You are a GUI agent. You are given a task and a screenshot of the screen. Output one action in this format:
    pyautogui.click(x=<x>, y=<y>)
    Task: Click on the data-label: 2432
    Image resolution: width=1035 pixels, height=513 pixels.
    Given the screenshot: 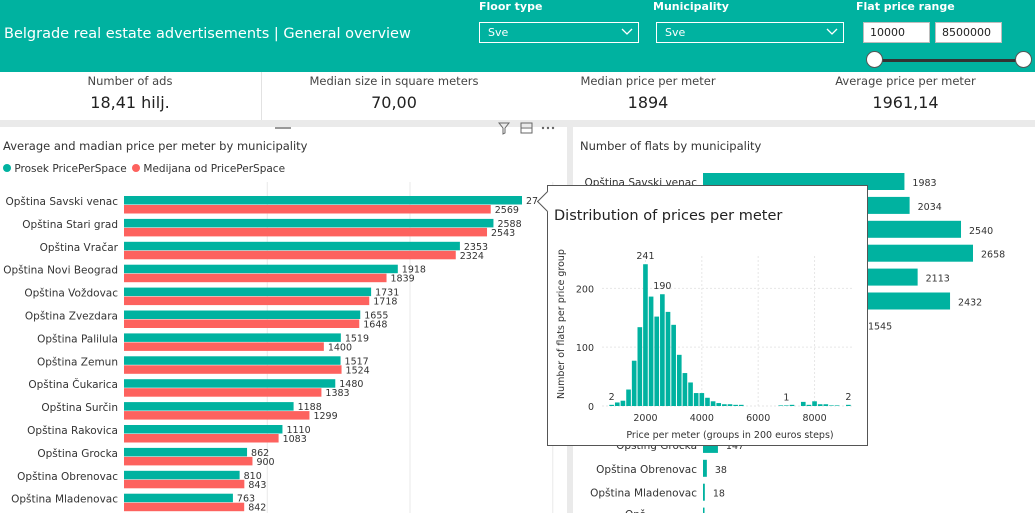 What is the action you would take?
    pyautogui.click(x=970, y=303)
    